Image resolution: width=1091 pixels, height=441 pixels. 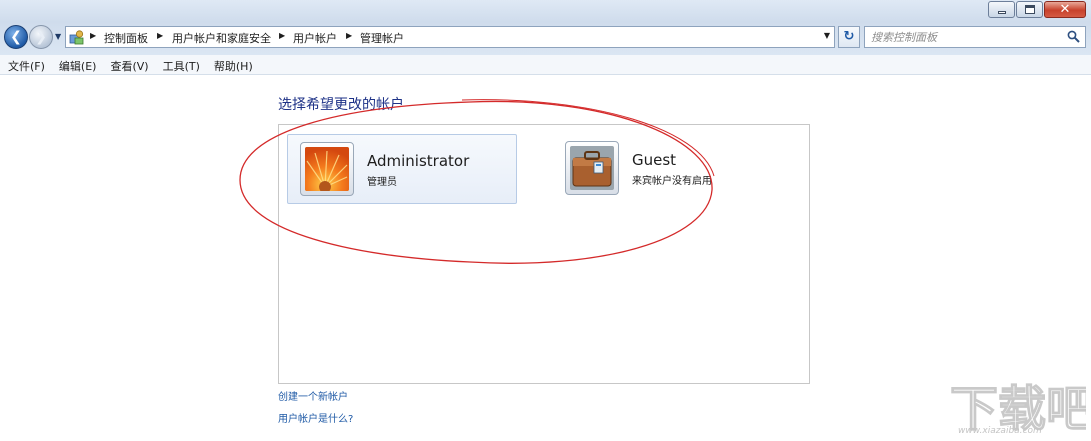 I want to click on breadcrumb-user-accounts-family-safety: 用户帐户和家庭安全, so click(x=221, y=38).